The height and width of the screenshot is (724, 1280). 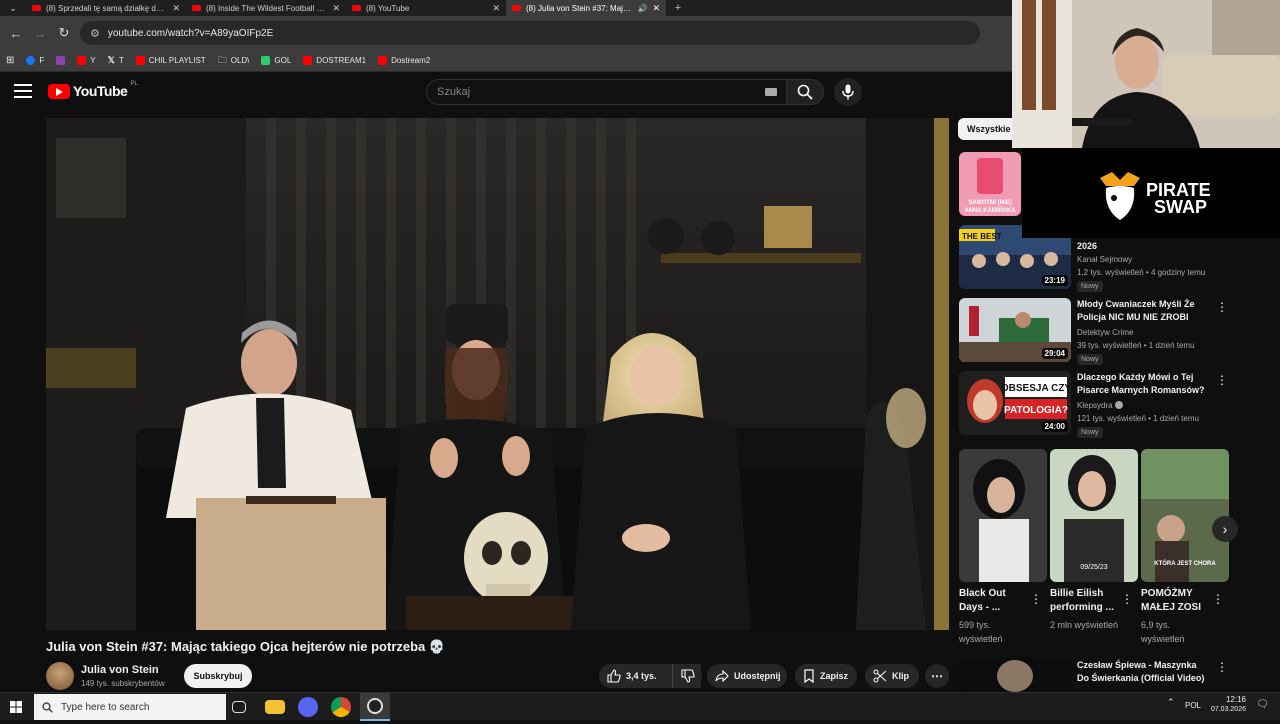 I want to click on recommendation-channel: Kanał Sejmowy, so click(x=1105, y=259).